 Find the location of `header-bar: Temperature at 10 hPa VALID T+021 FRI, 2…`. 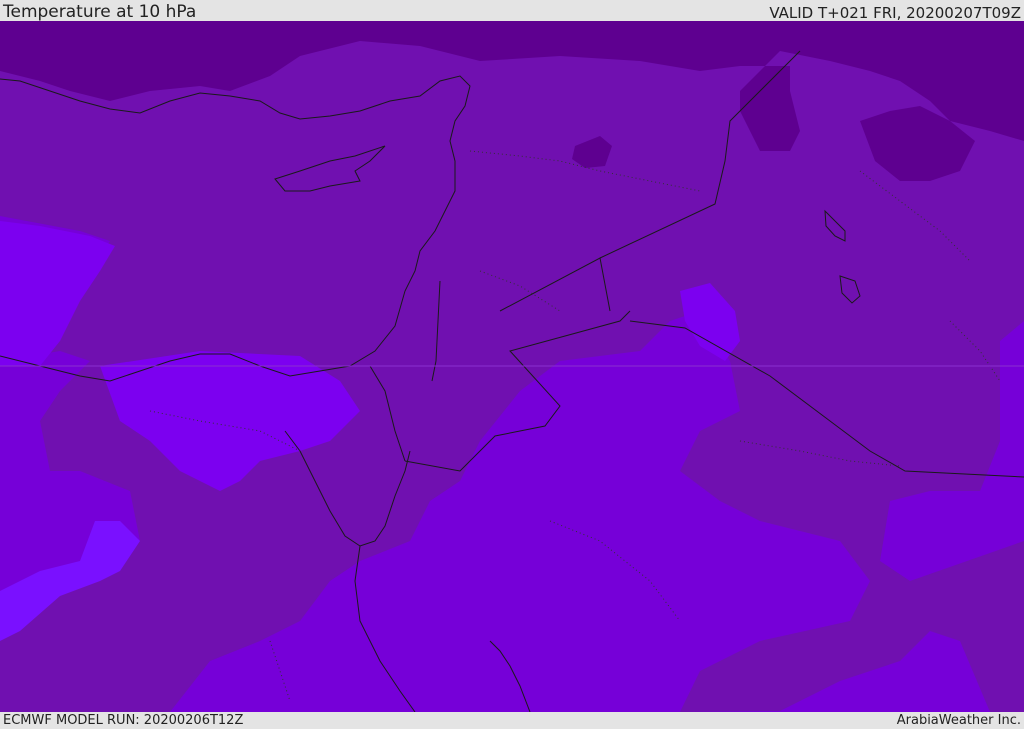

header-bar: Temperature at 10 hPa VALID T+021 FRI, 2… is located at coordinates (512, 10).